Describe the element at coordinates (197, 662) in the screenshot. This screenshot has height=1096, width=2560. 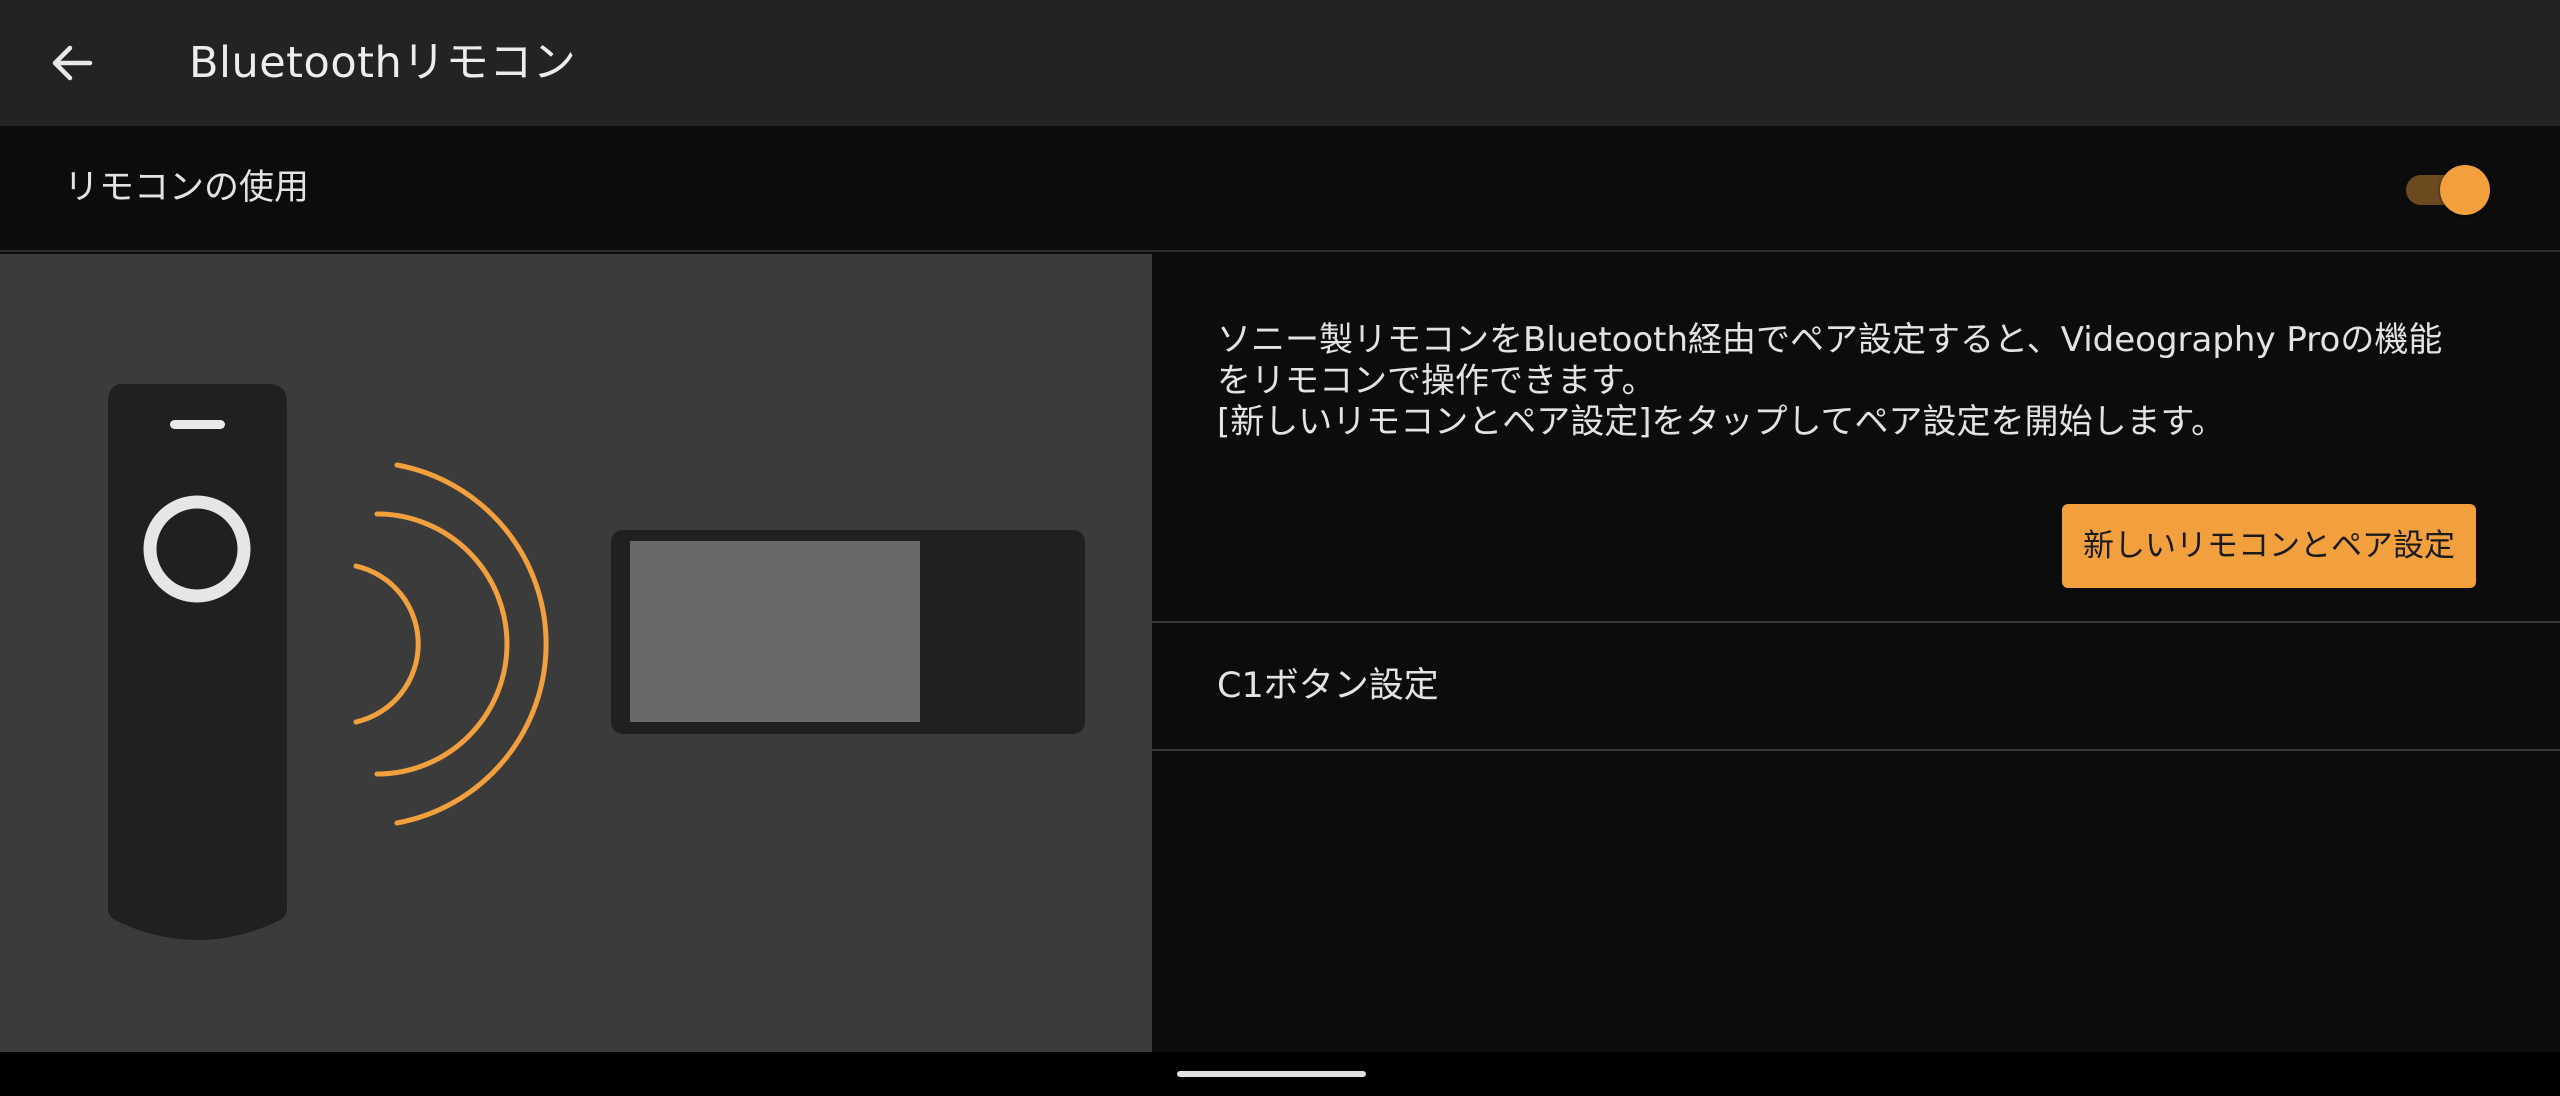
I see `remote-control-icon` at that location.